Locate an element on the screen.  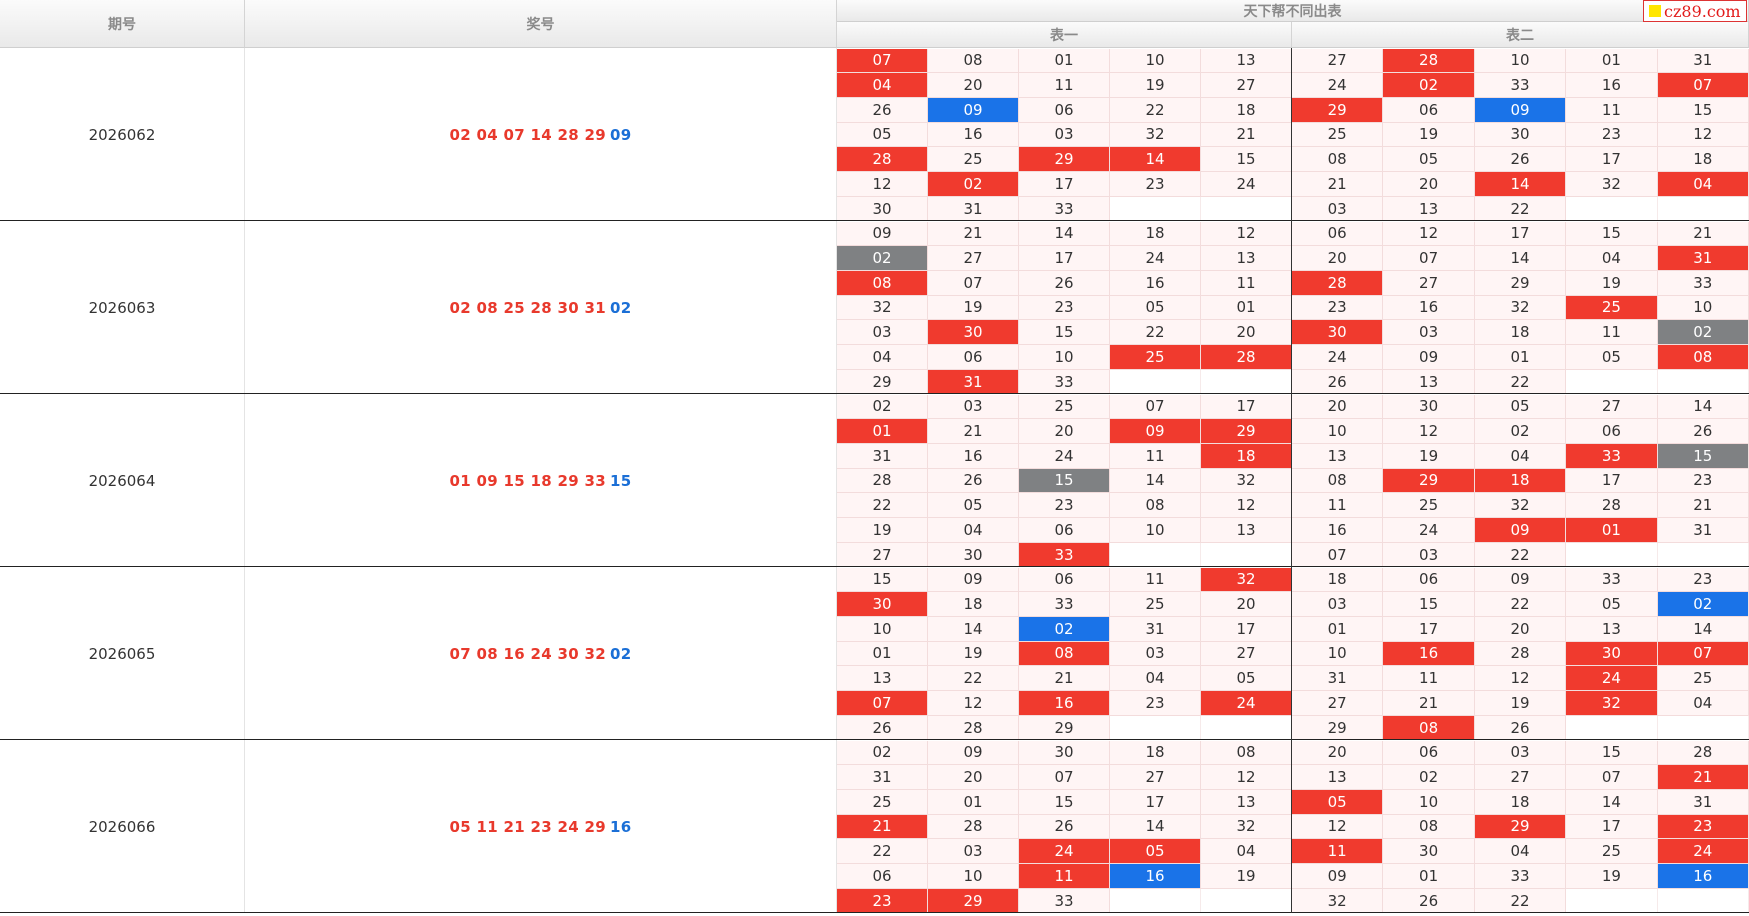
table1-cell: 03 is located at coordinates (973, 407).